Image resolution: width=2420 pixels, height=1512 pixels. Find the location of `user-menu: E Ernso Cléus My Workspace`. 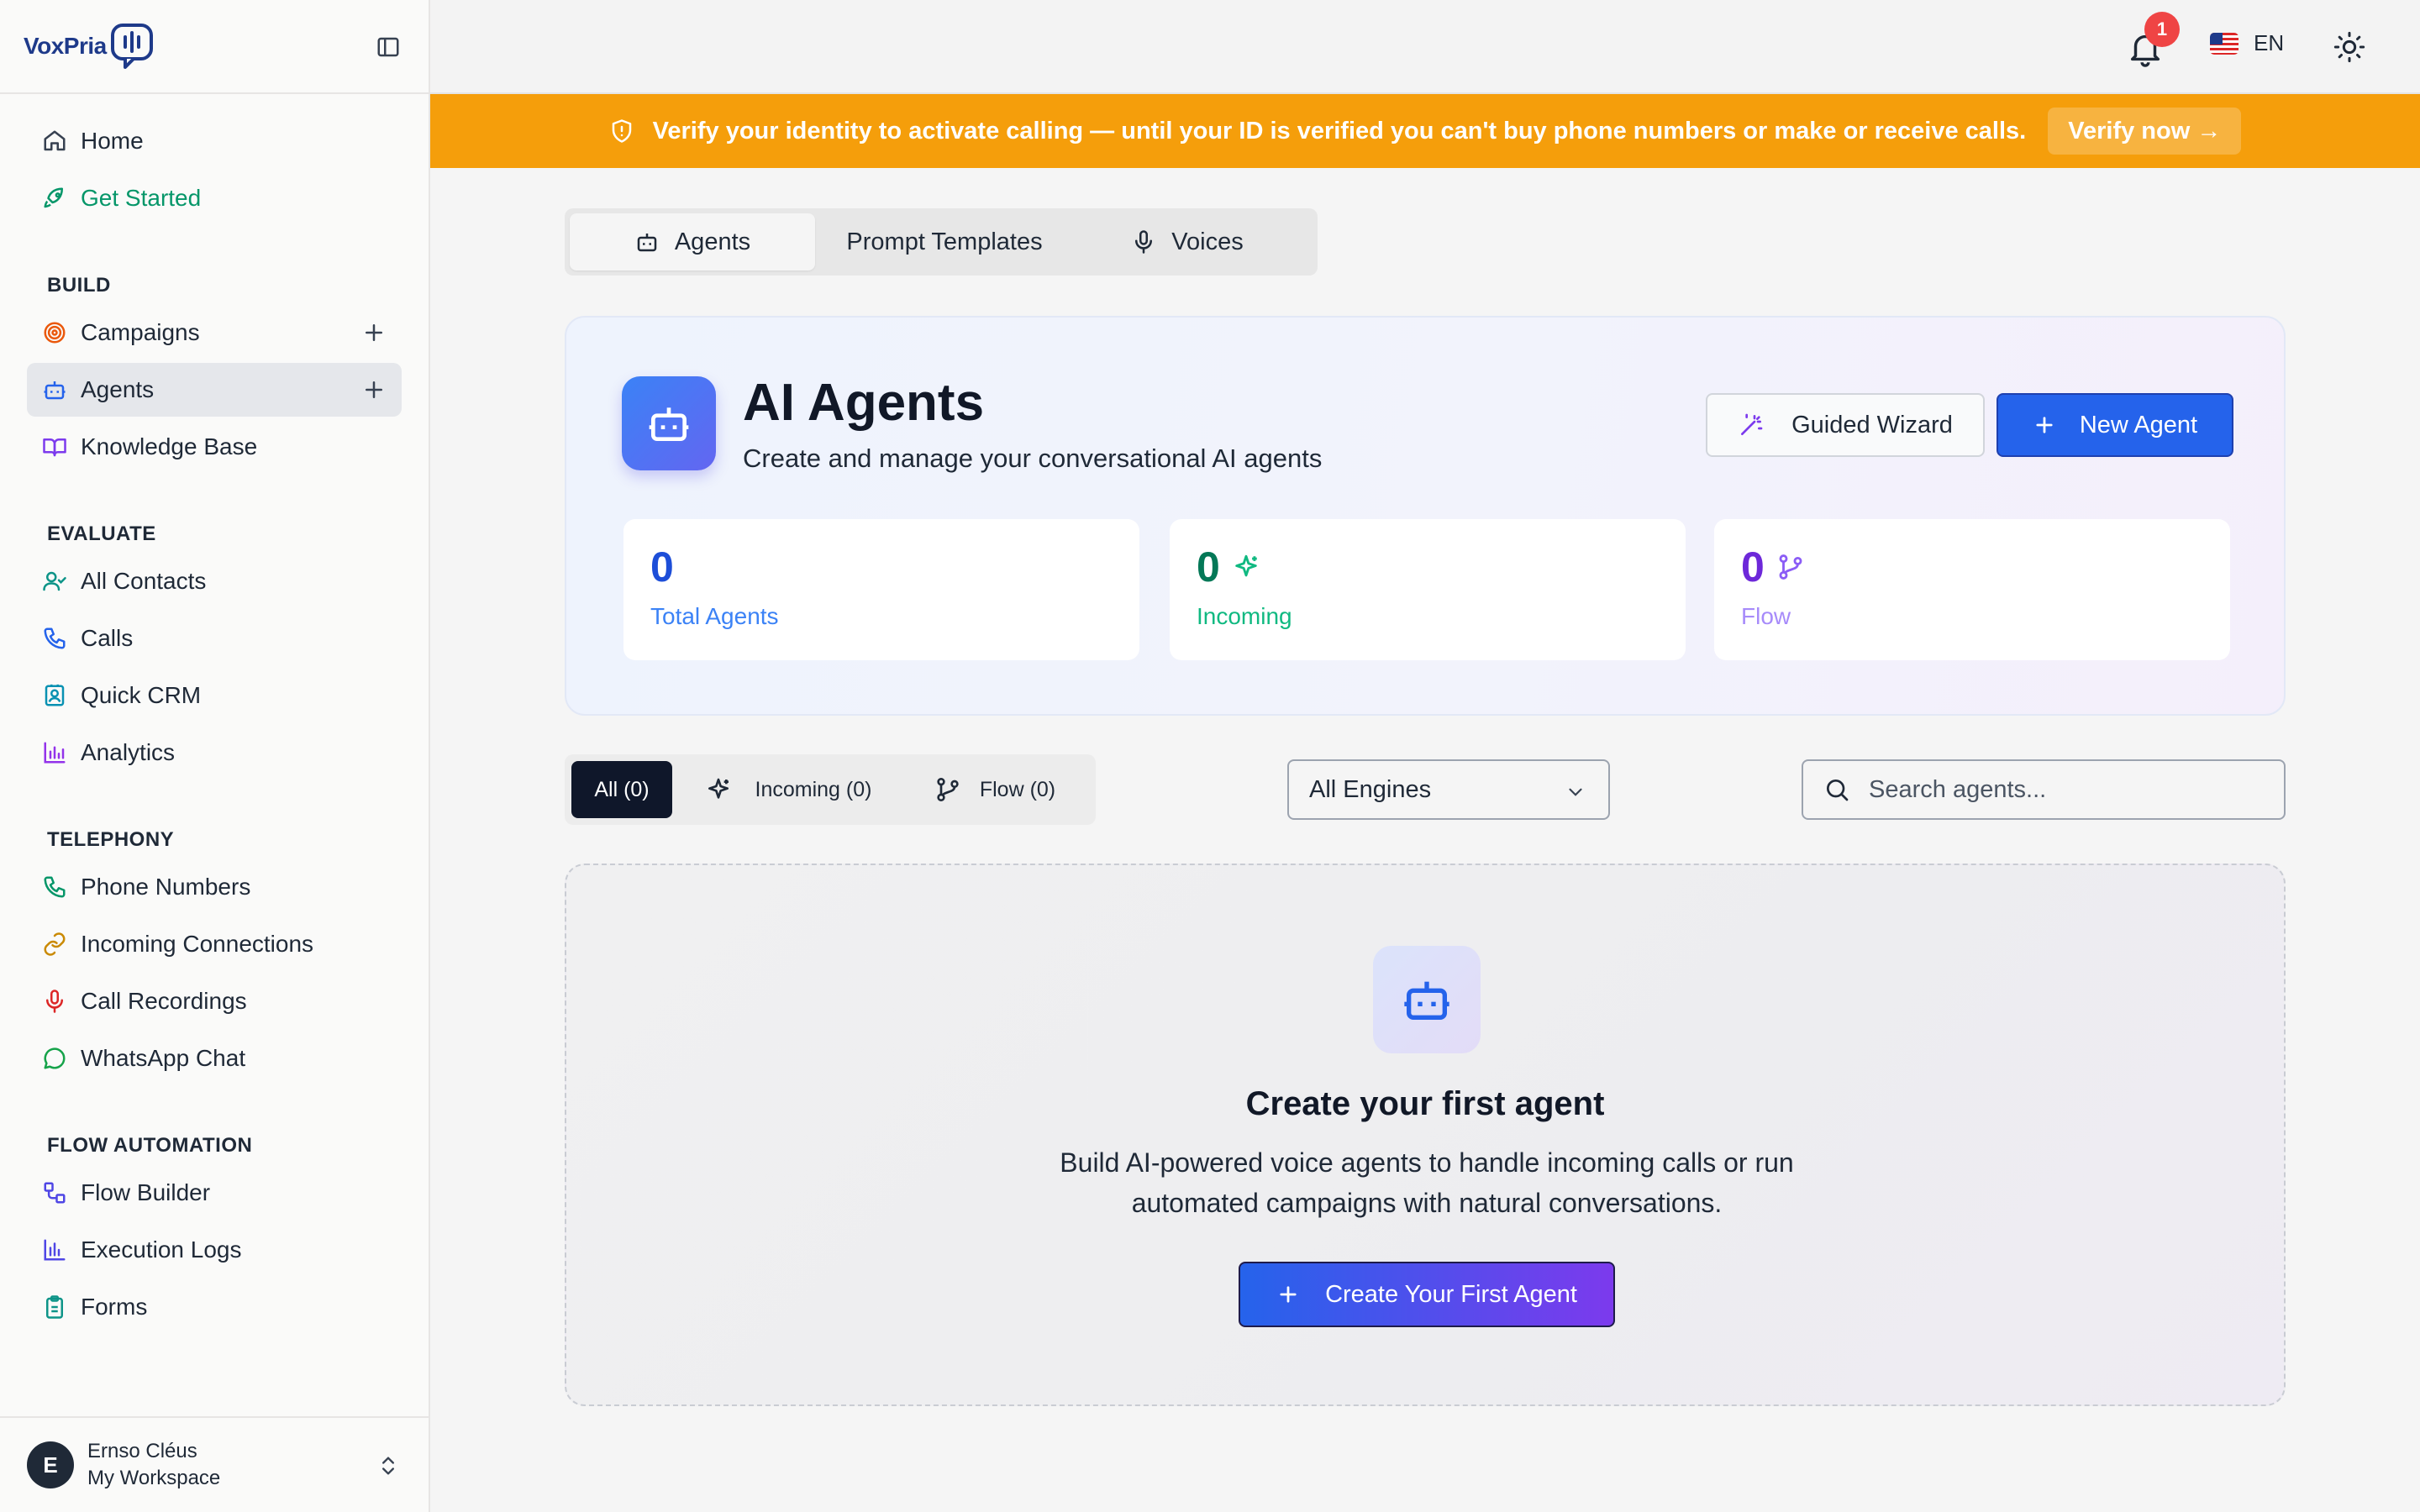

user-menu: E Ernso Cléus My Workspace is located at coordinates (214, 1464).